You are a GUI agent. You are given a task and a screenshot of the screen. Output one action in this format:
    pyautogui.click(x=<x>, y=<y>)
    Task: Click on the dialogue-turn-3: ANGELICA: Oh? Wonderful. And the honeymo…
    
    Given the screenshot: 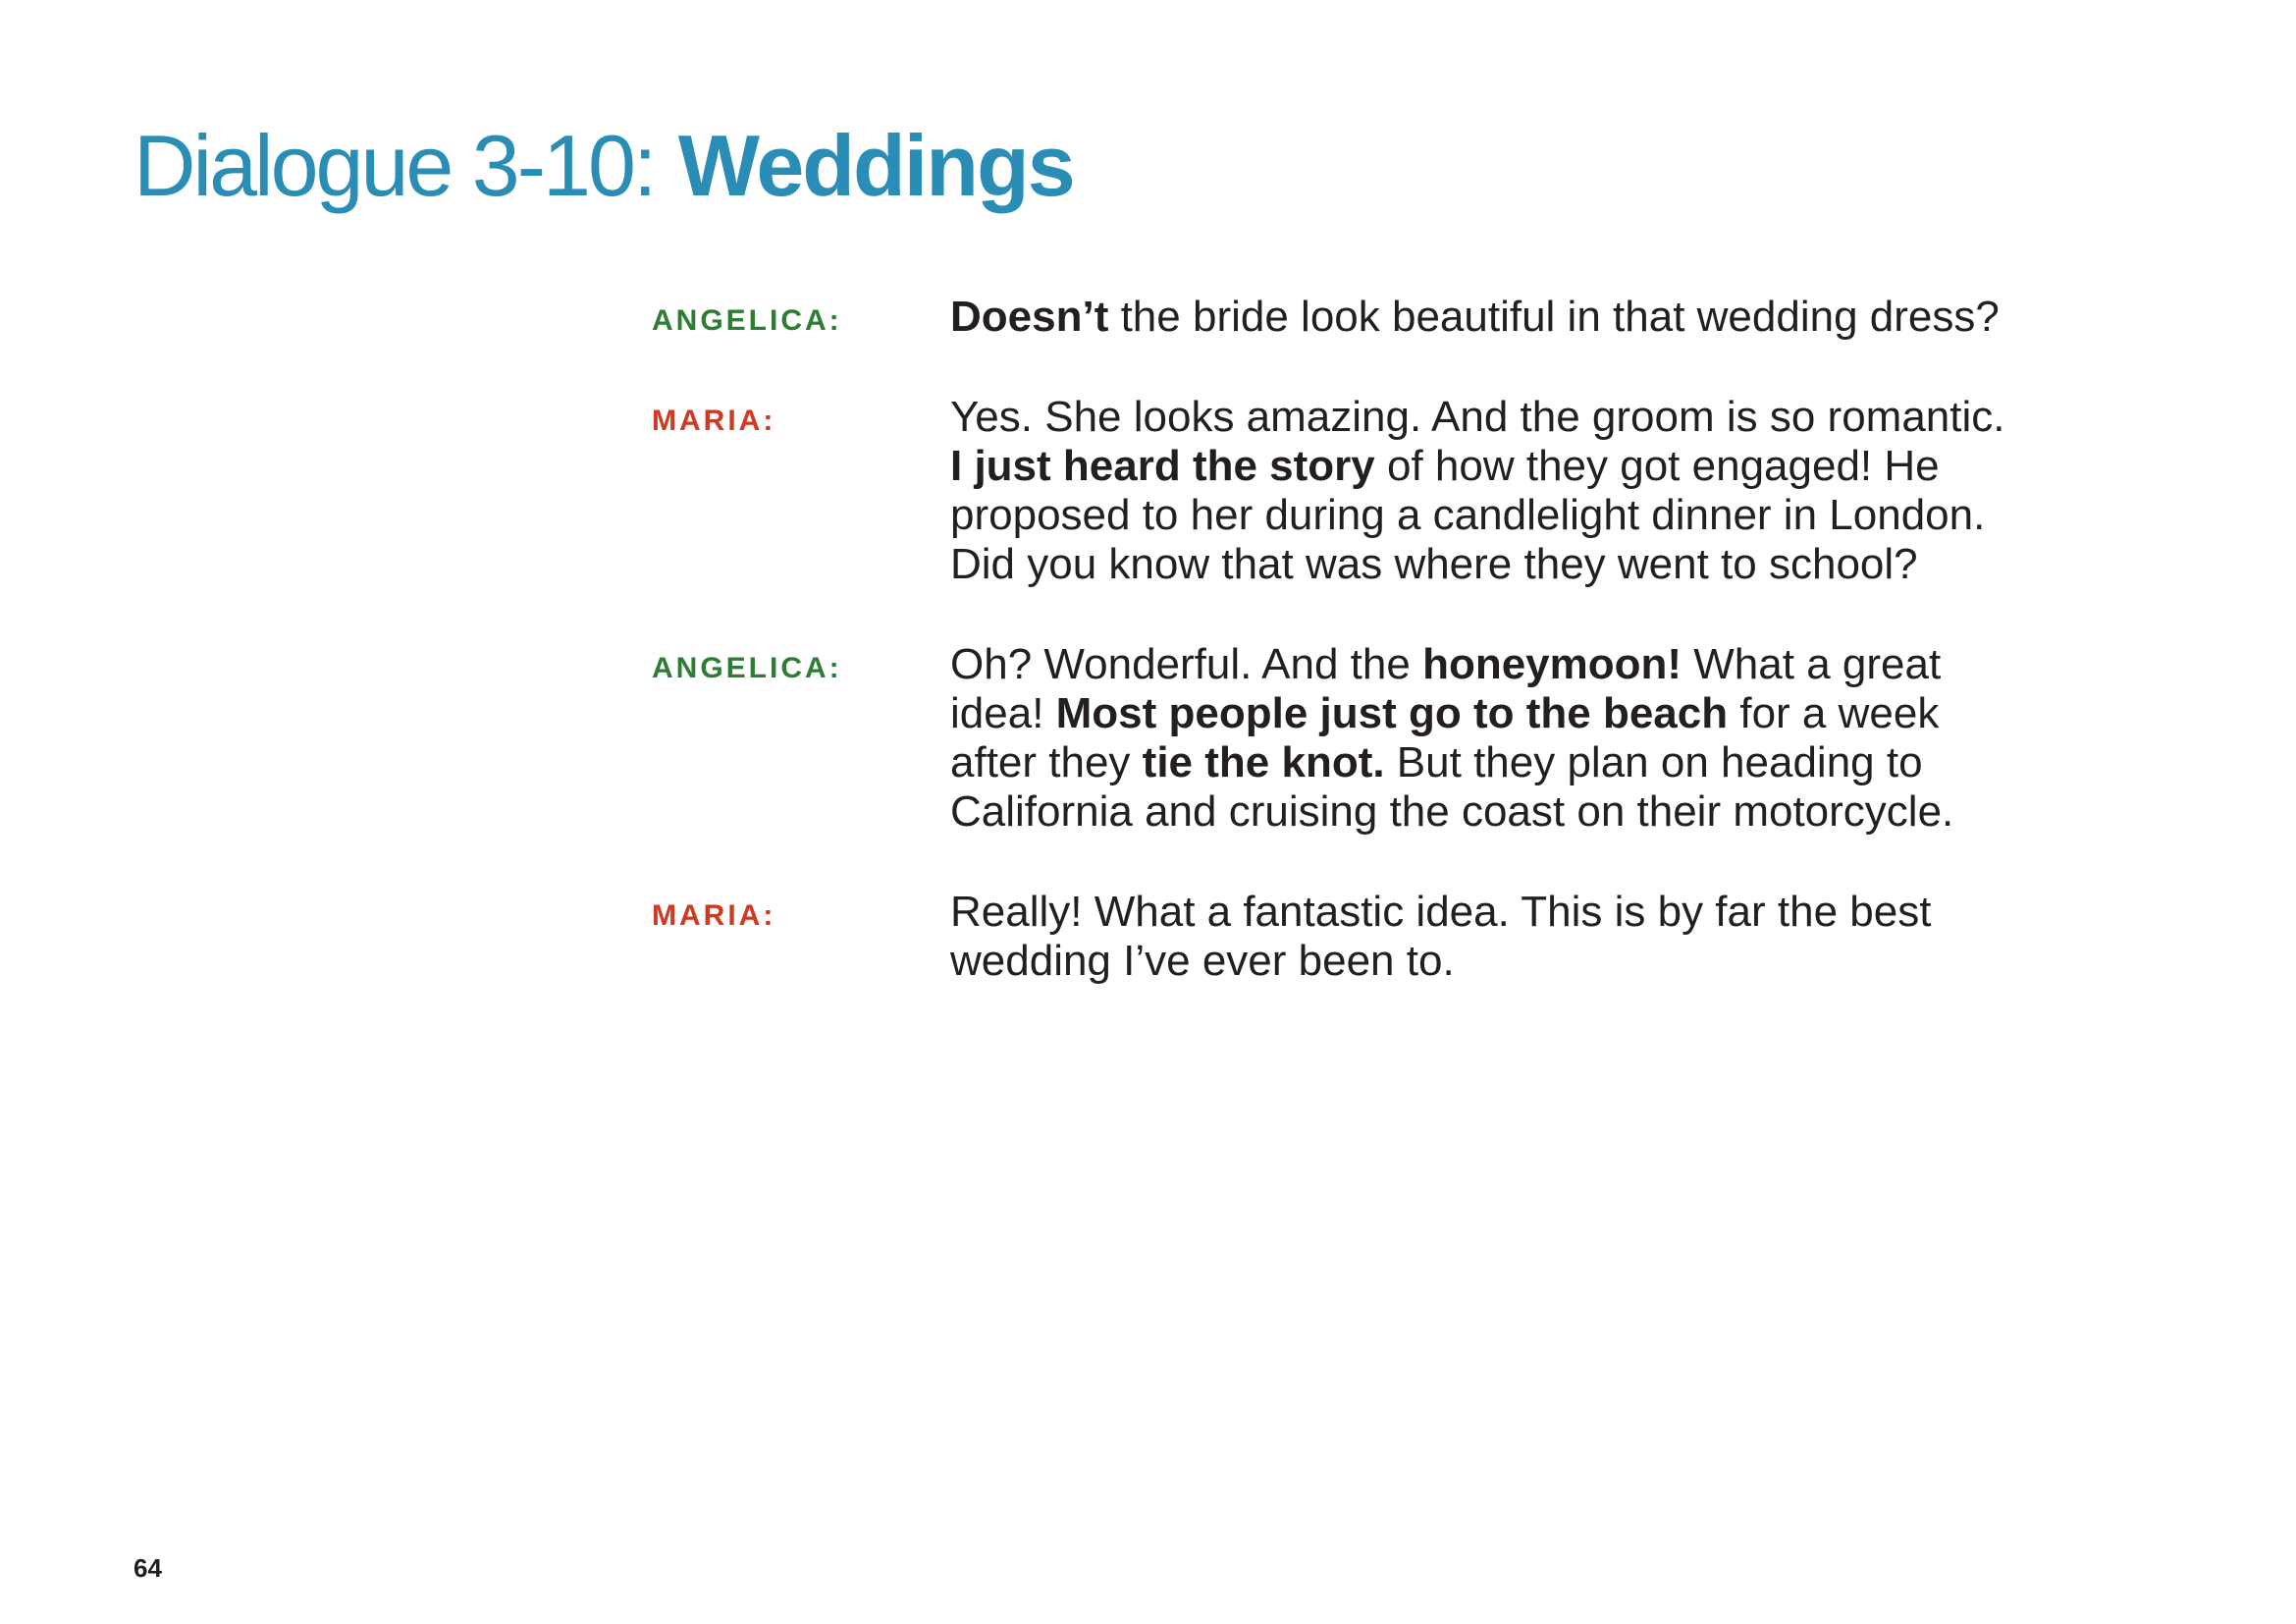 What is the action you would take?
    pyautogui.click(x=1417, y=738)
    